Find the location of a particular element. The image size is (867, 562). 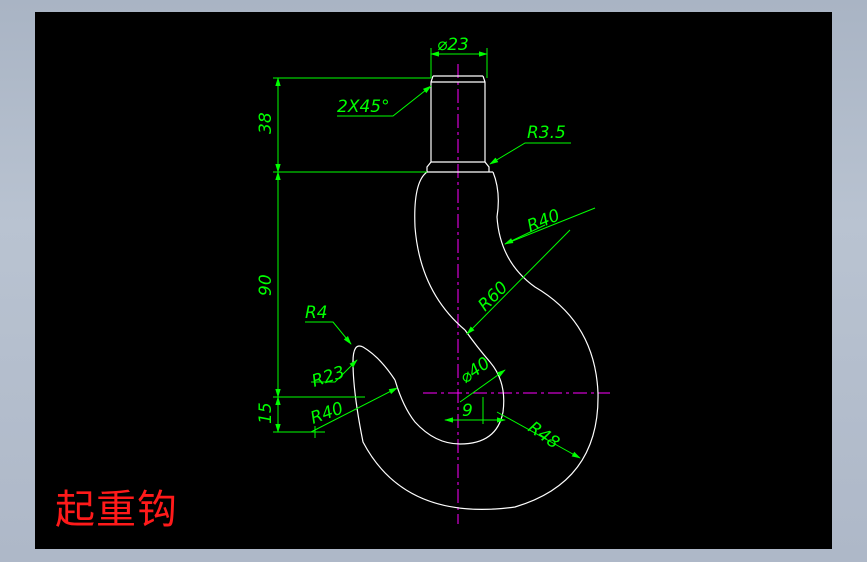

label-height-38: 38 is located at coordinates (266, 123).